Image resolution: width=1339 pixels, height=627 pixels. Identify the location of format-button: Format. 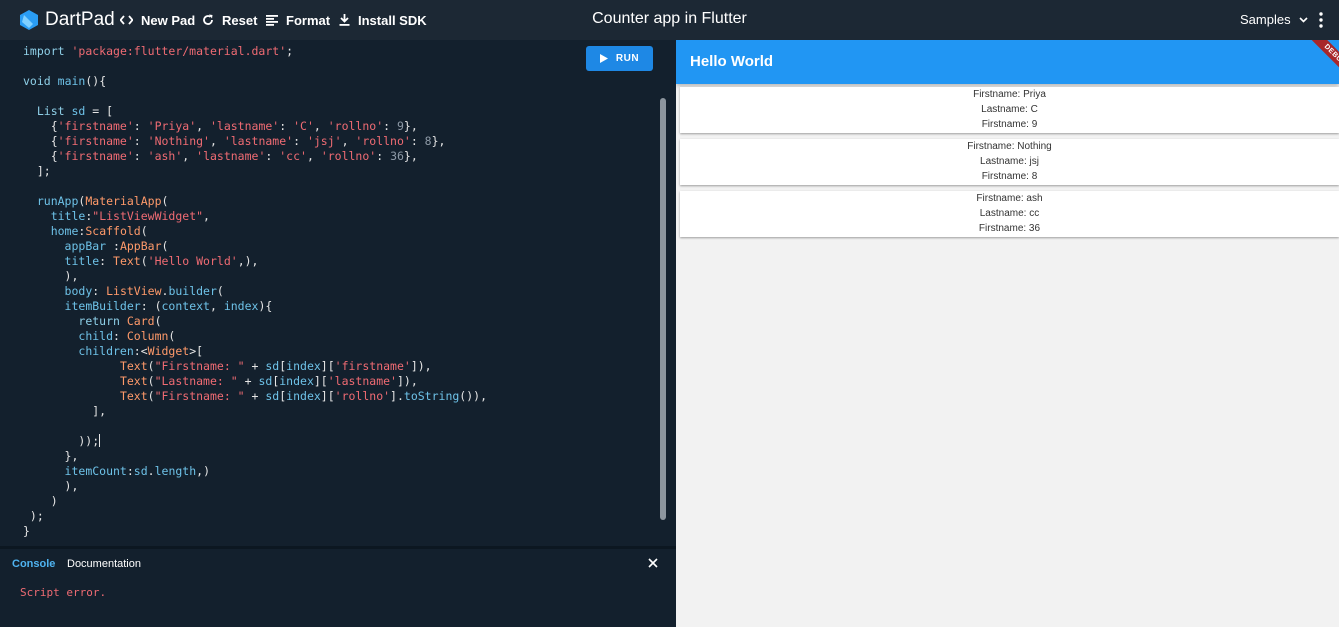
(298, 20).